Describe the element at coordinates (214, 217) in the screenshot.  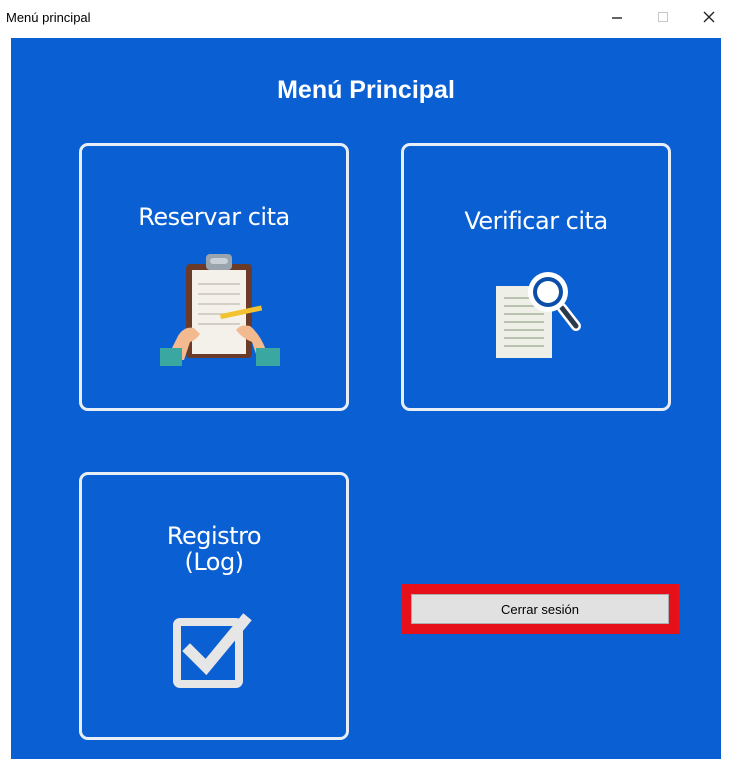
I see `reservar-cita-label: Reservar cita` at that location.